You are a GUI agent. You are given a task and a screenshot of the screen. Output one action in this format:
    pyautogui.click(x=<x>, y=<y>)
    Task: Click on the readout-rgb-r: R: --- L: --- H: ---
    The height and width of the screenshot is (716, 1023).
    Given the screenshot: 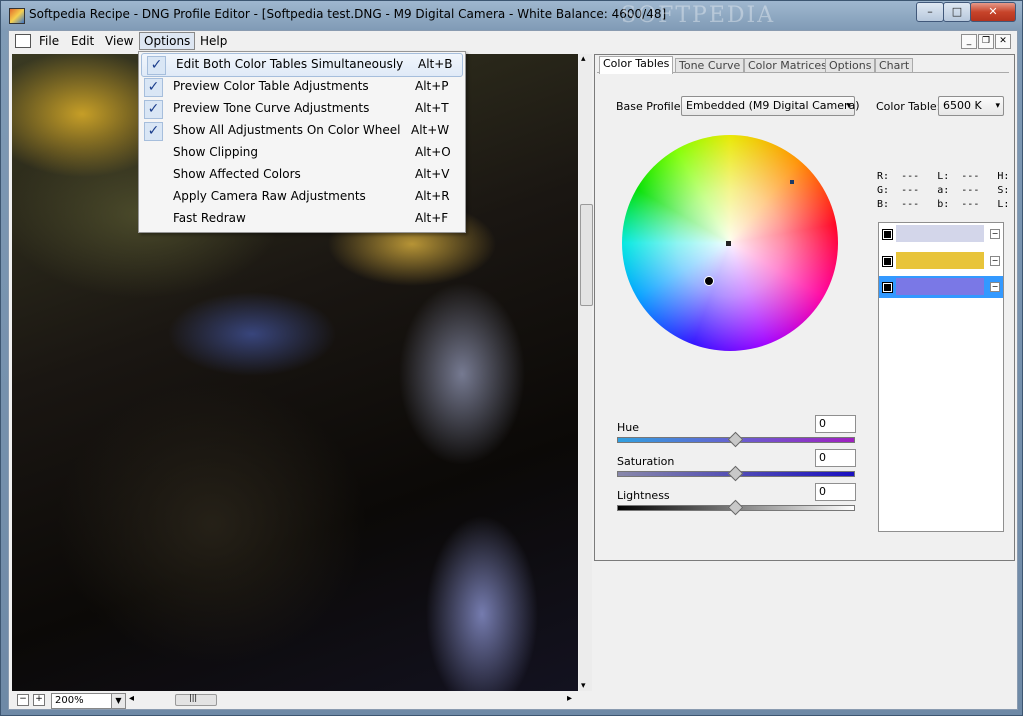 What is the action you would take?
    pyautogui.click(x=950, y=176)
    